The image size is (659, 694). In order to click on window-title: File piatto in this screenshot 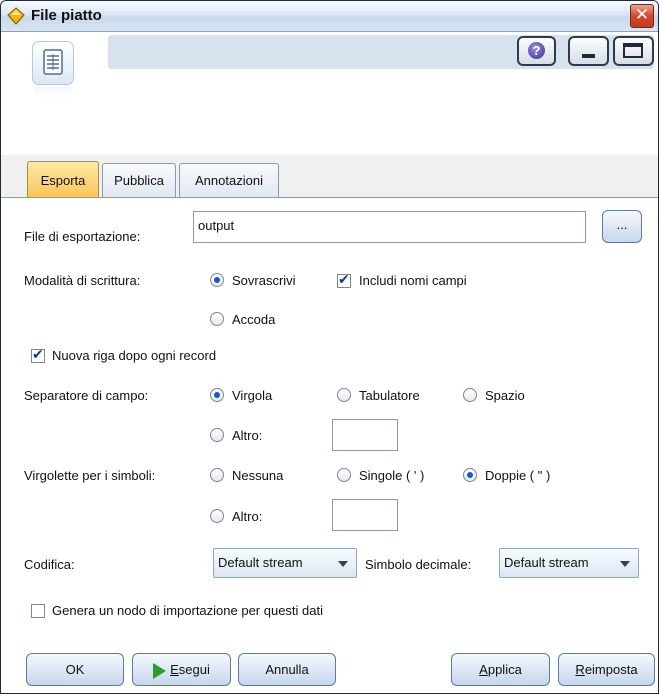, I will do `click(66, 15)`.